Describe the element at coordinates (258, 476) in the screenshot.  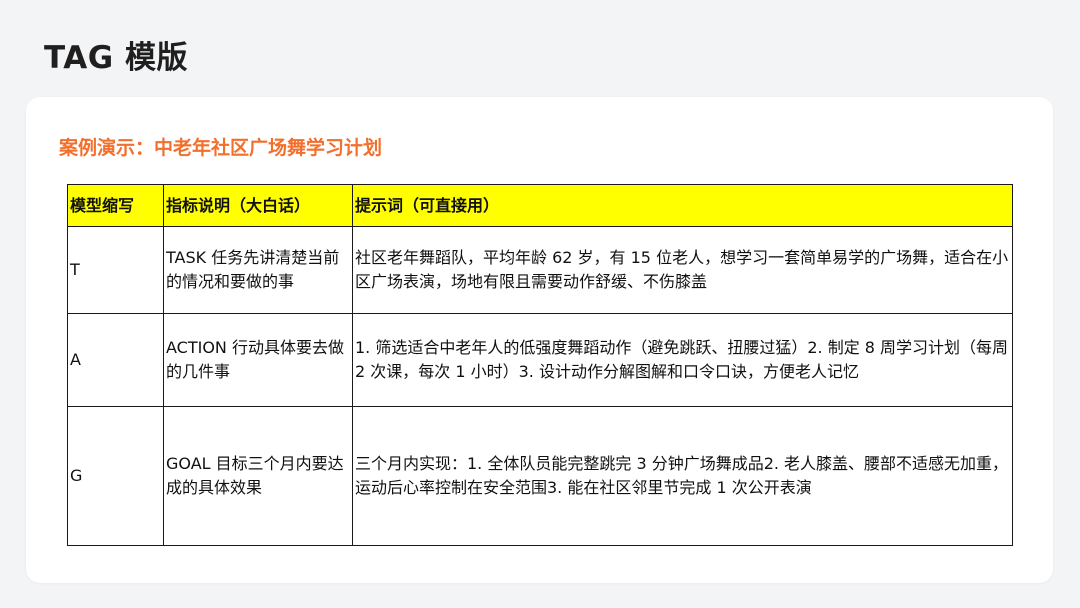
I see `cell-description: GOAL 目标三个月内要达成的具体效果` at that location.